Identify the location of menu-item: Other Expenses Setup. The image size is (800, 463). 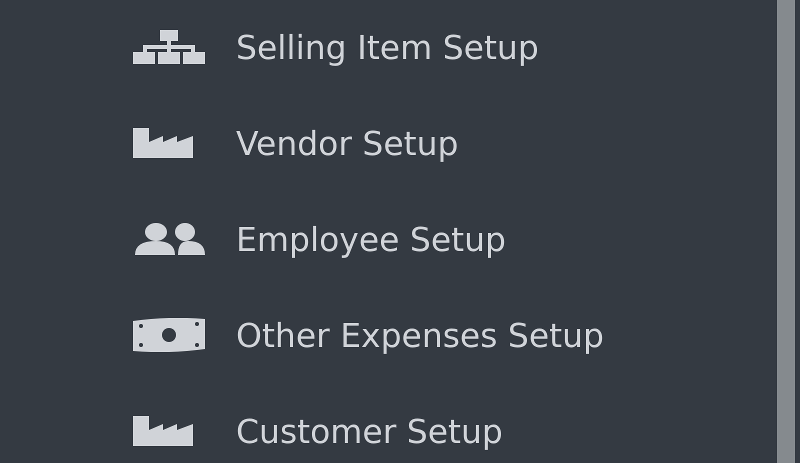
(420, 335).